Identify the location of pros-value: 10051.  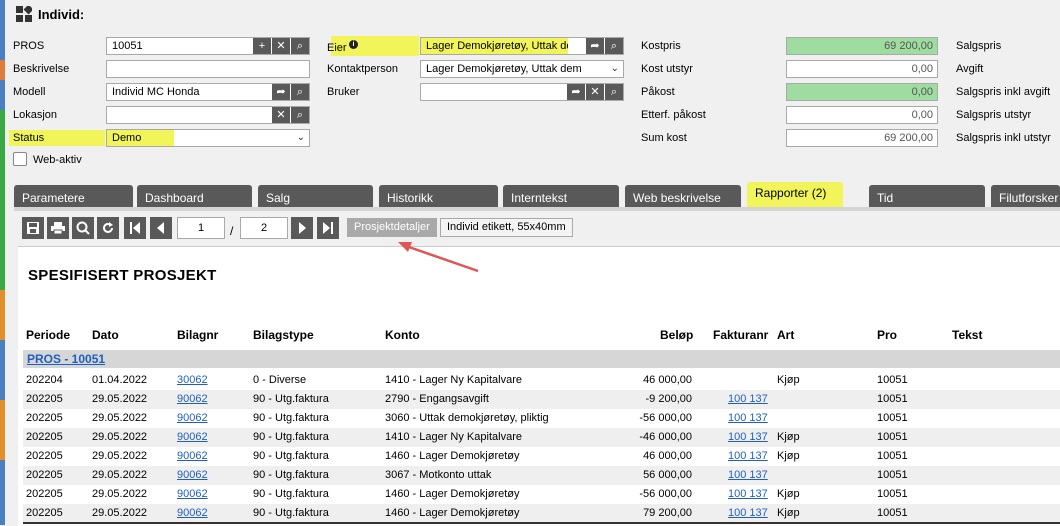
(127, 46).